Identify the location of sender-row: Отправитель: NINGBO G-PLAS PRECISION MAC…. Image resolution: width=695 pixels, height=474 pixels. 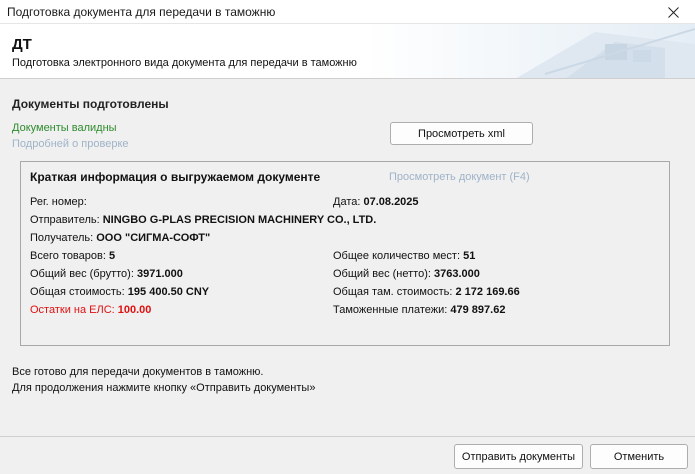
(203, 220).